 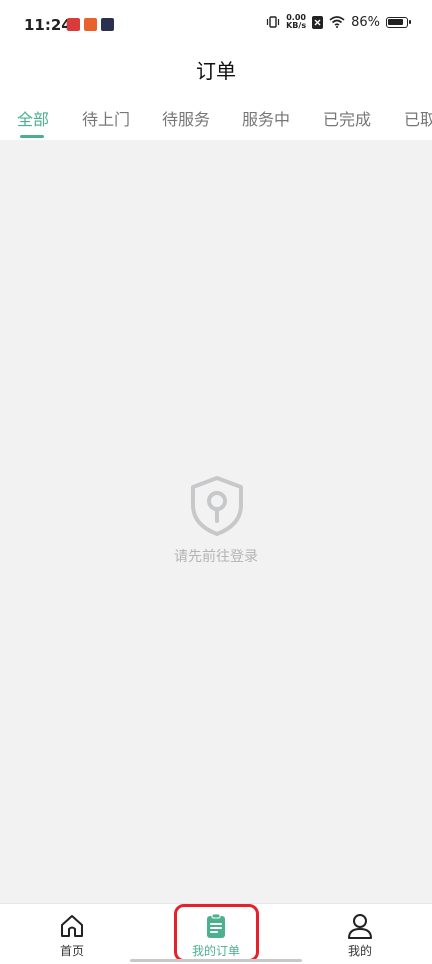 I want to click on nav-me: 我的, so click(x=360, y=935).